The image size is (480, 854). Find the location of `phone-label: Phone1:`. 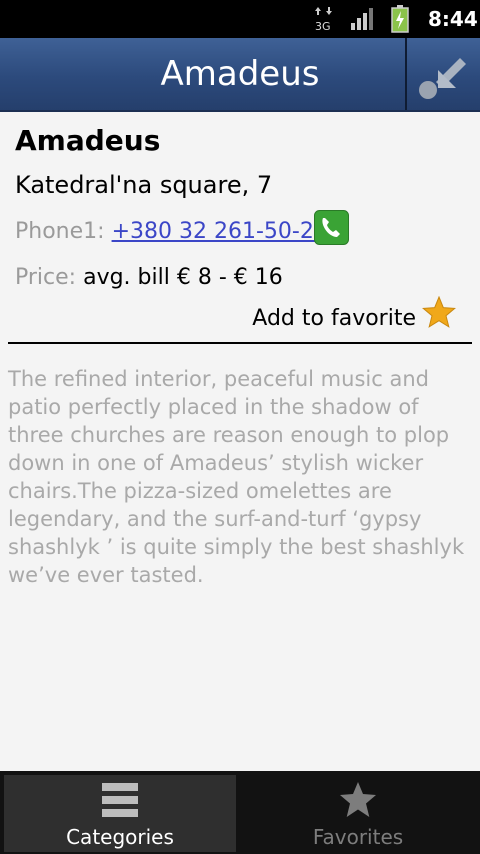

phone-label: Phone1: is located at coordinates (60, 231).